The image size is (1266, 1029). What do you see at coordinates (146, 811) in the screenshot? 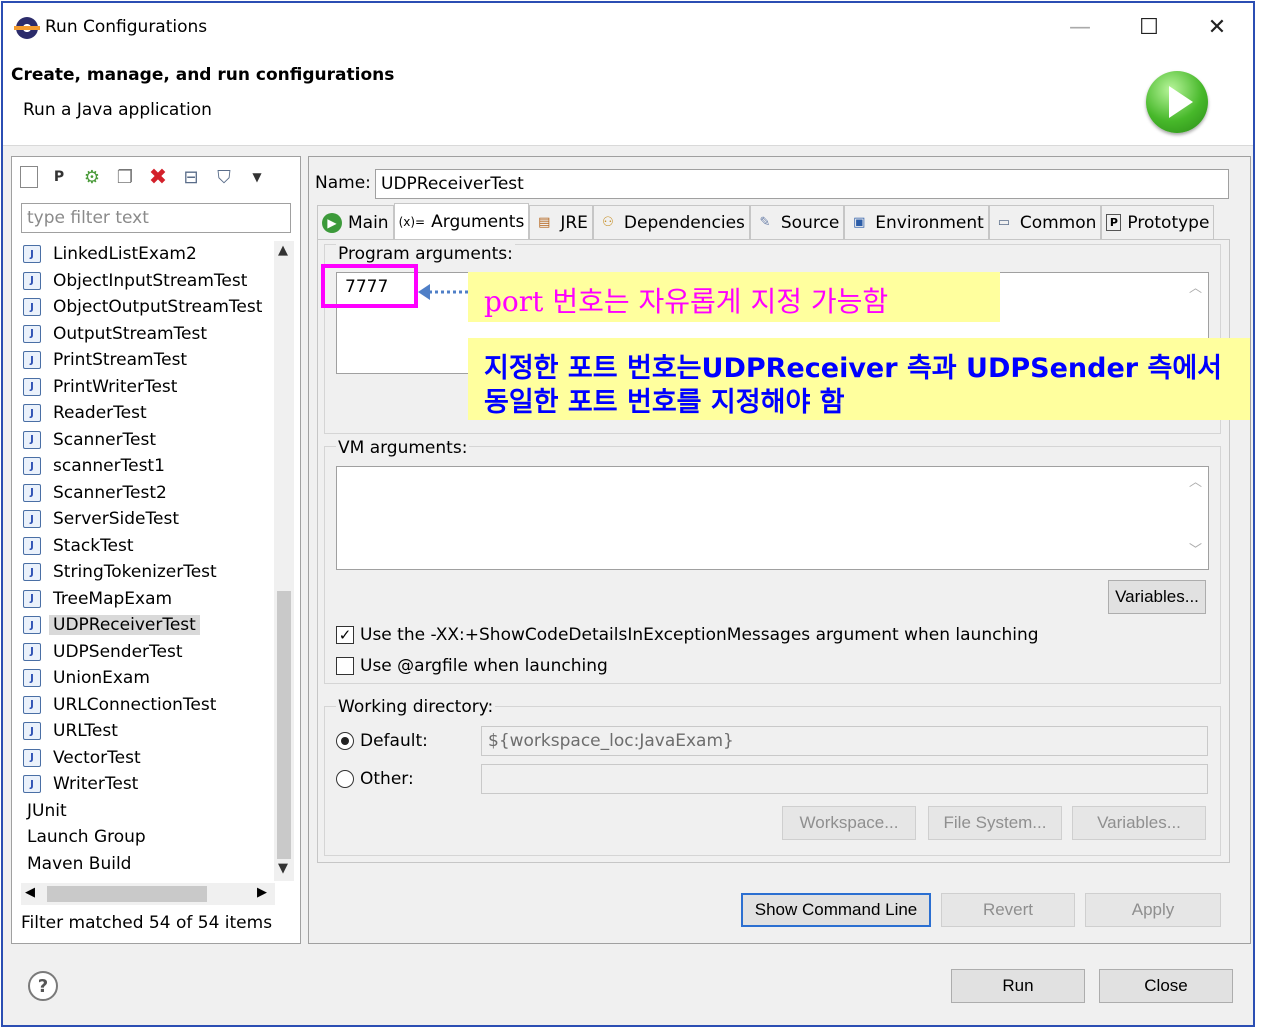
I see `tree-category: JUnit` at bounding box center [146, 811].